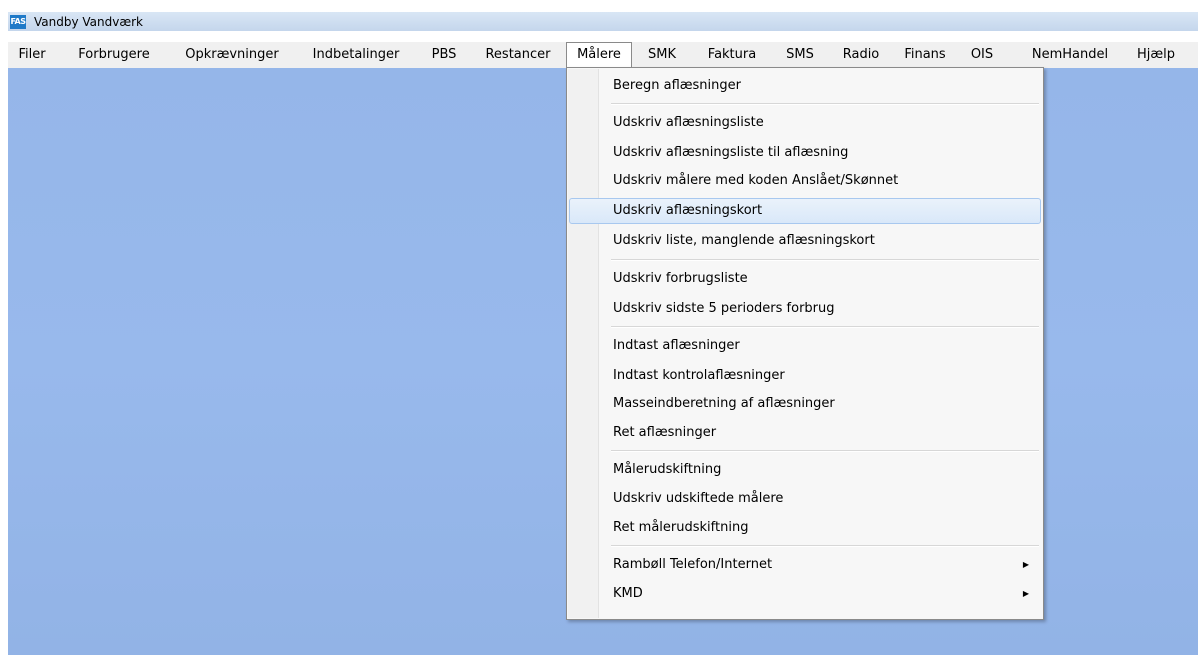 This screenshot has width=1198, height=655. What do you see at coordinates (925, 55) in the screenshot?
I see `menu-finans: Finans` at bounding box center [925, 55].